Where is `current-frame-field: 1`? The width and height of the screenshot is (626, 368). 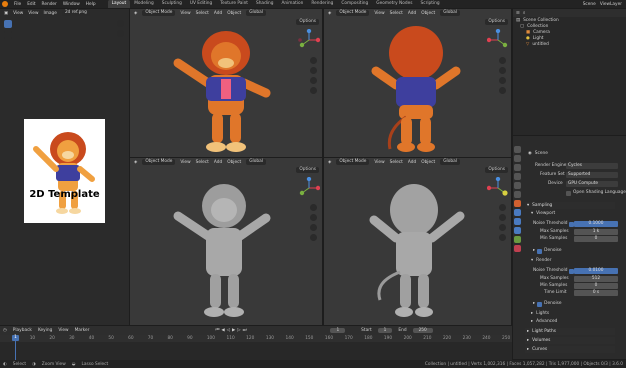
current-frame-field: 1 is located at coordinates (338, 330).